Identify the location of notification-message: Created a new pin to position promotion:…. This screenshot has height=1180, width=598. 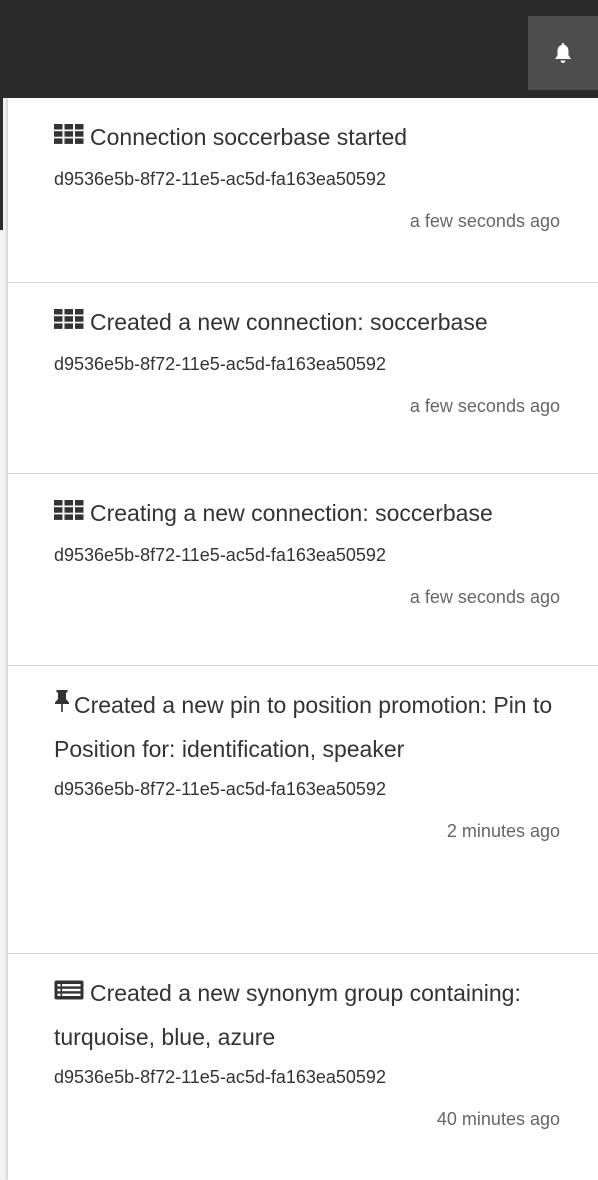
(303, 727).